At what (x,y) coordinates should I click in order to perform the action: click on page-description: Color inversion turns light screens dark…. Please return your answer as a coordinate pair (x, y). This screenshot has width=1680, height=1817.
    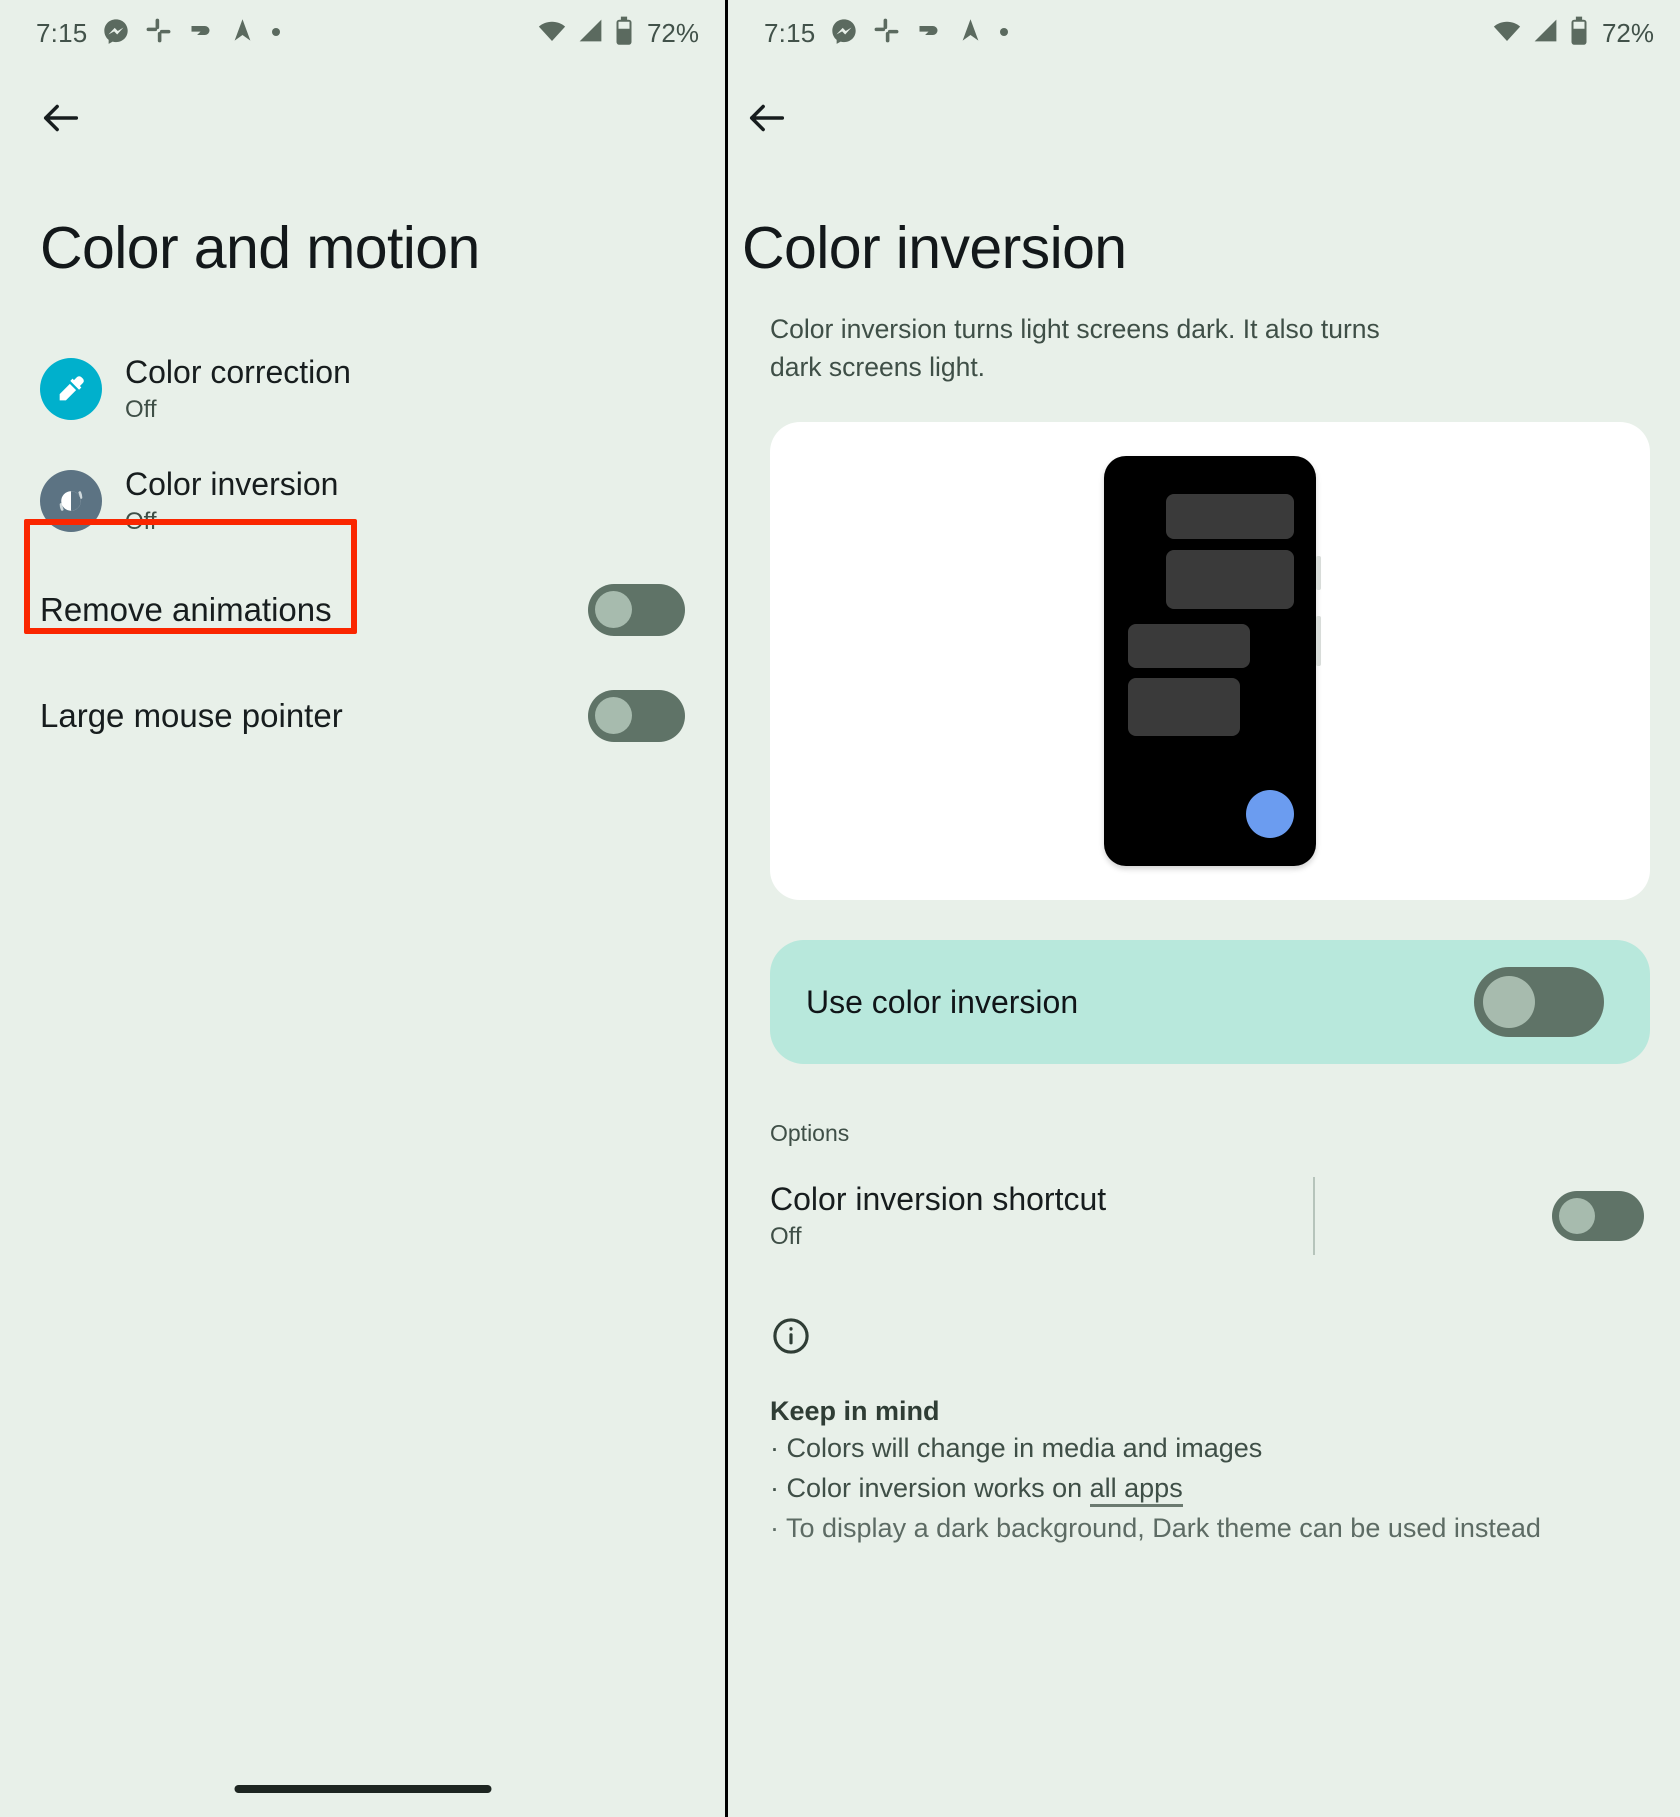
    Looking at the image, I should click on (1075, 347).